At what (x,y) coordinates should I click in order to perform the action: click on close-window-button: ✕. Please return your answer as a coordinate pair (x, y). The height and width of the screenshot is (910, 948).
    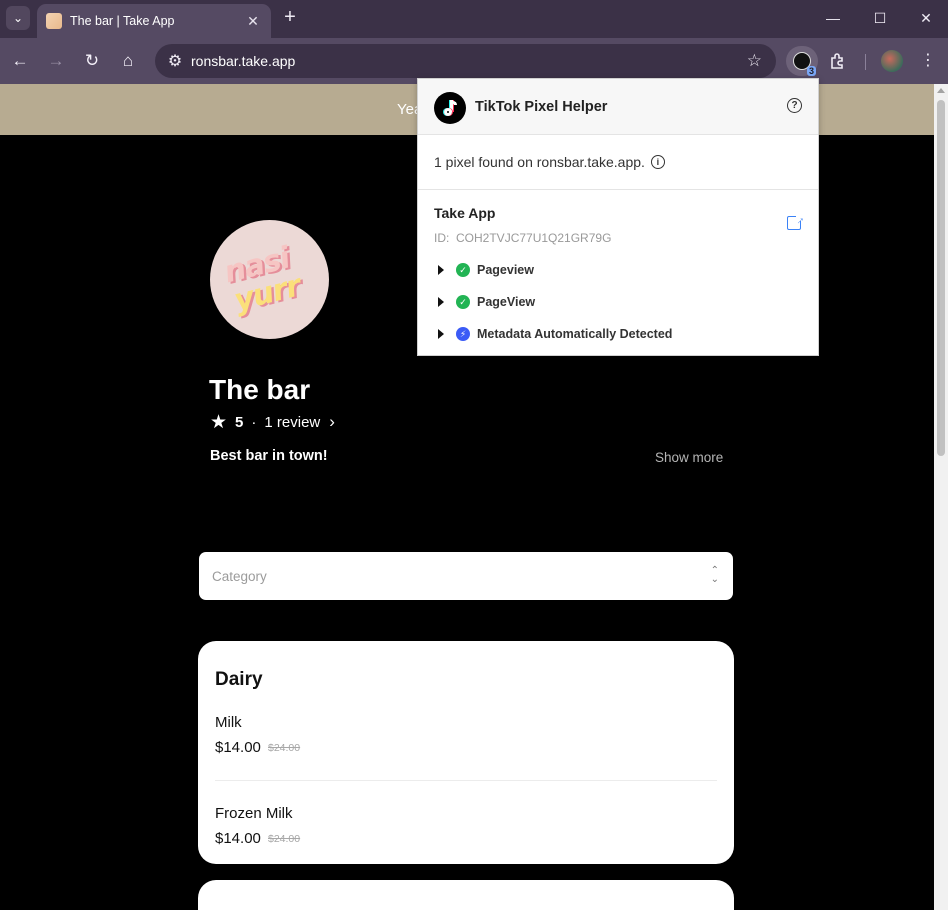
    Looking at the image, I should click on (925, 18).